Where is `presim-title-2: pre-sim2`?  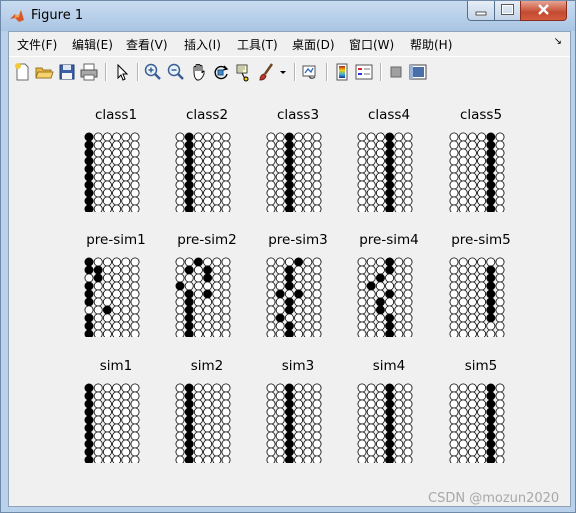
presim-title-2: pre-sim2 is located at coordinates (207, 240).